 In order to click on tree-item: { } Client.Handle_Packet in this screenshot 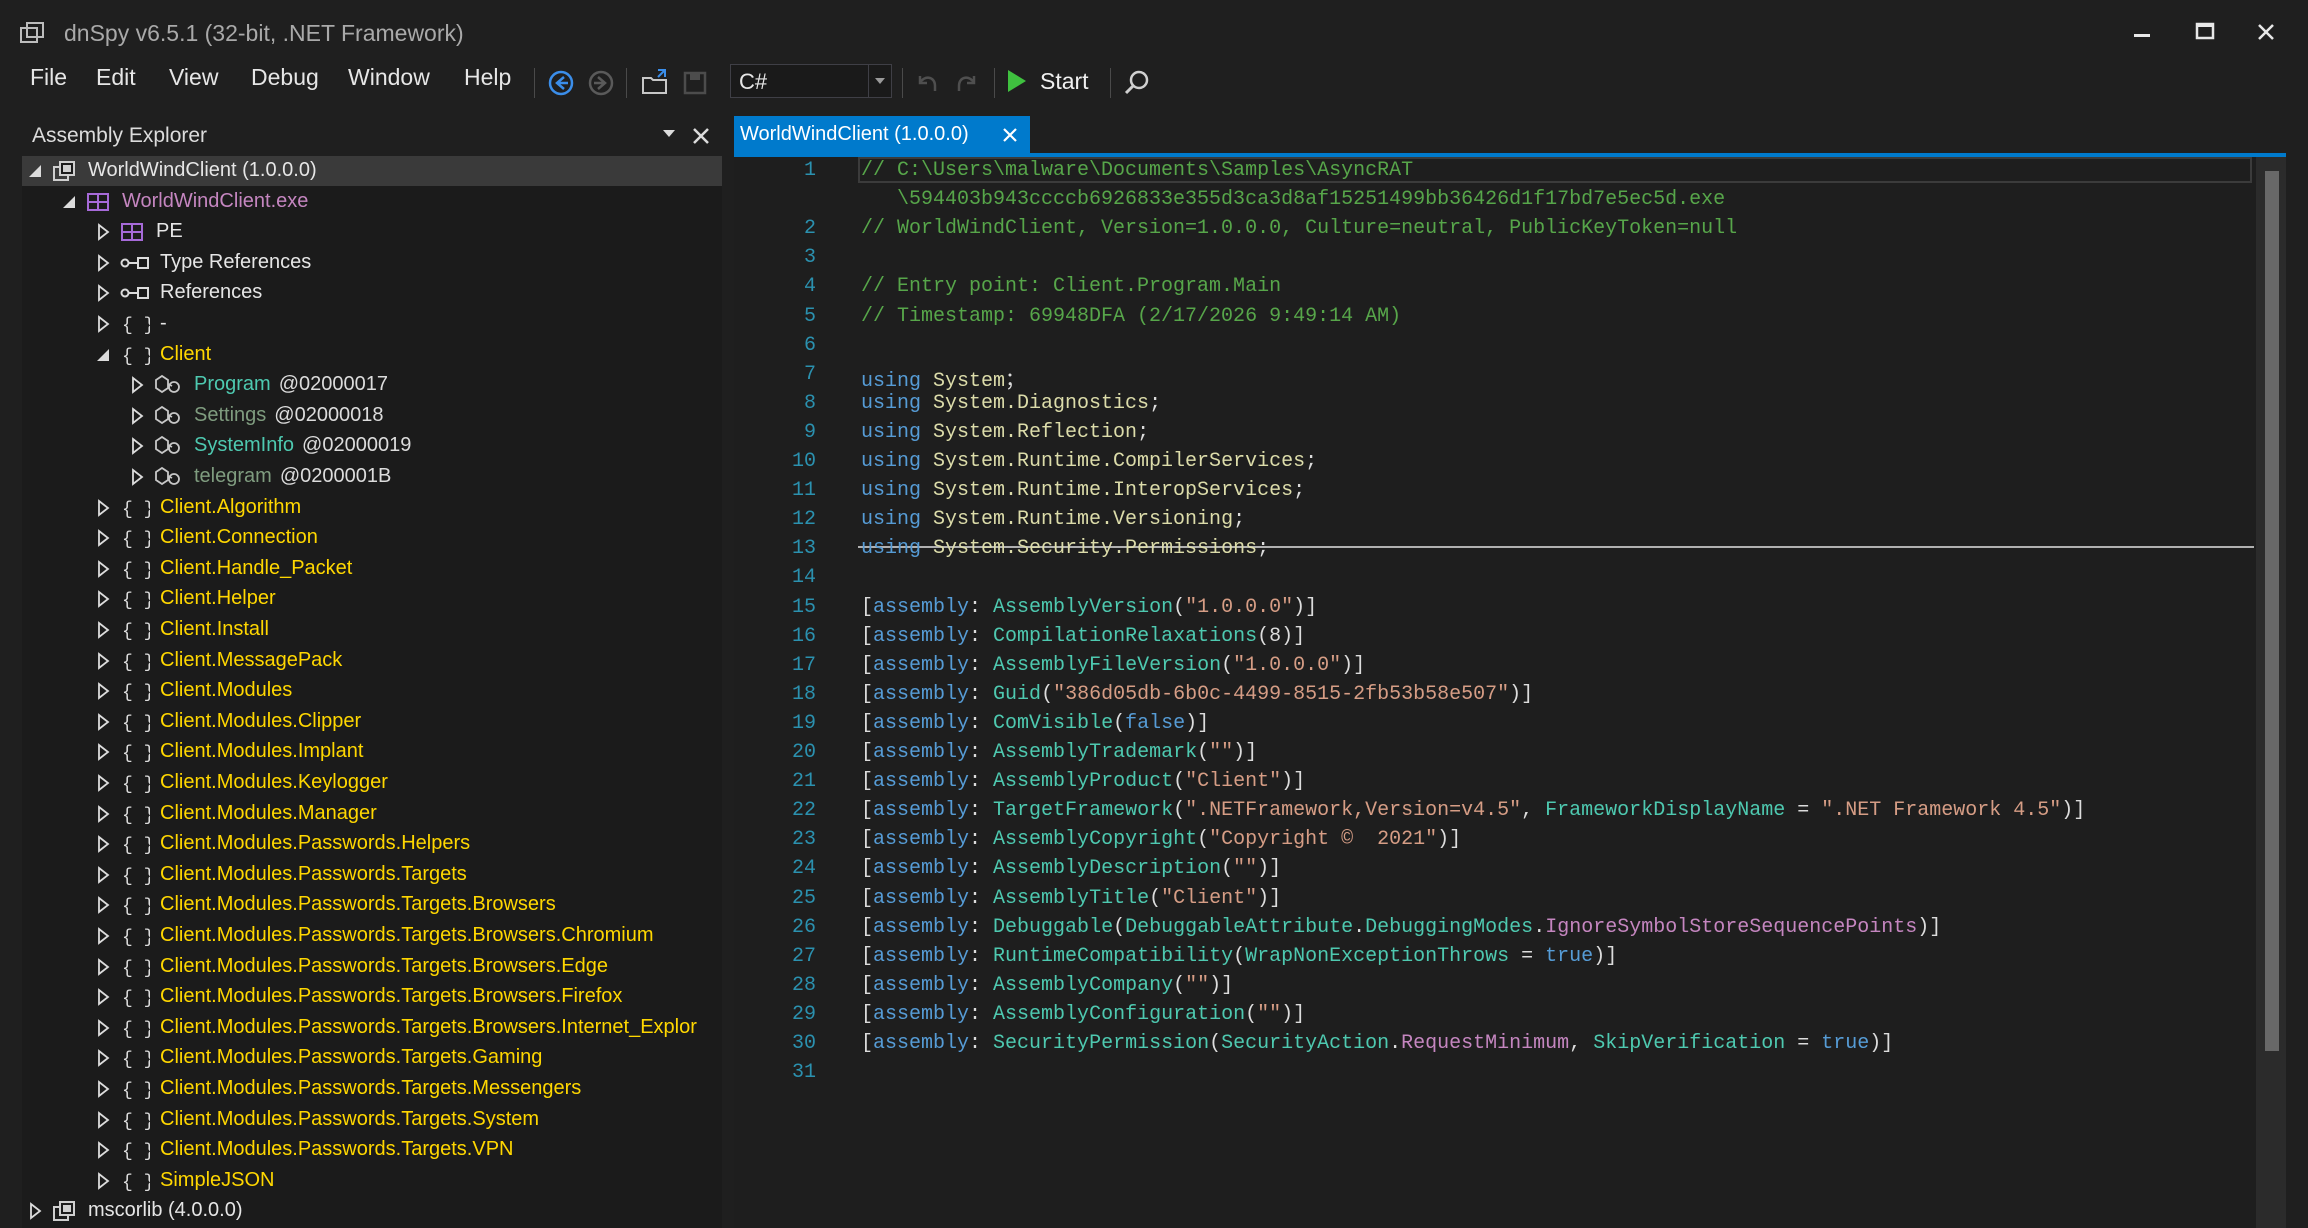, I will do `click(372, 569)`.